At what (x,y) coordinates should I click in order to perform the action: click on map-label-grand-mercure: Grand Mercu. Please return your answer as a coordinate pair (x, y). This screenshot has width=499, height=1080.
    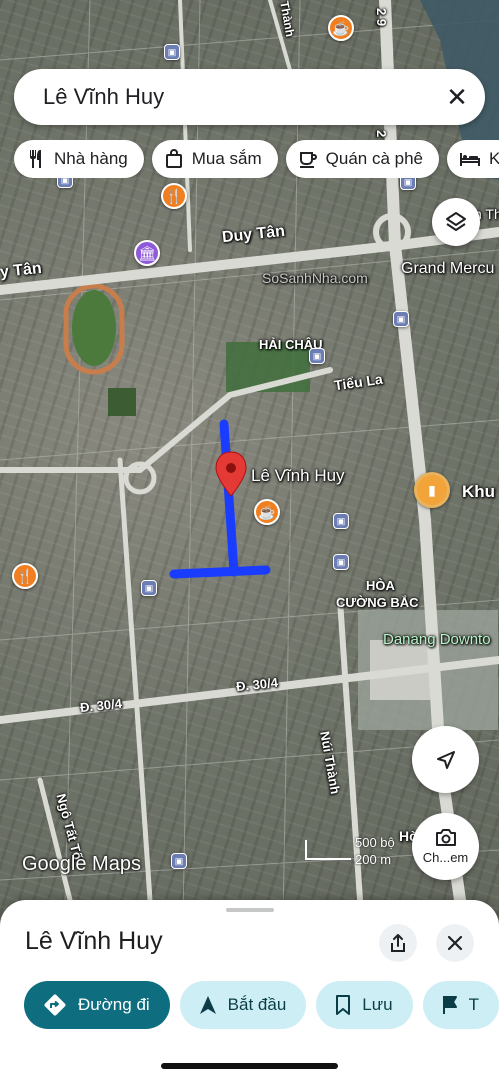
    Looking at the image, I should click on (448, 268).